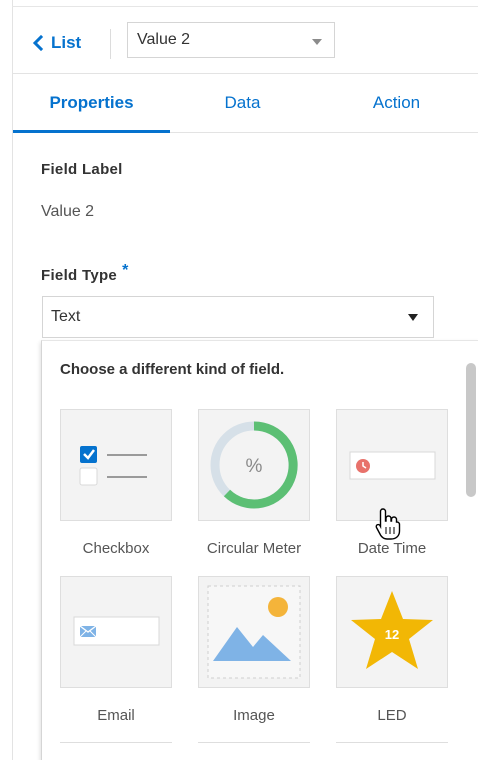 The width and height of the screenshot is (478, 760). What do you see at coordinates (164, 39) in the screenshot?
I see `value-selector-text: Value 2` at bounding box center [164, 39].